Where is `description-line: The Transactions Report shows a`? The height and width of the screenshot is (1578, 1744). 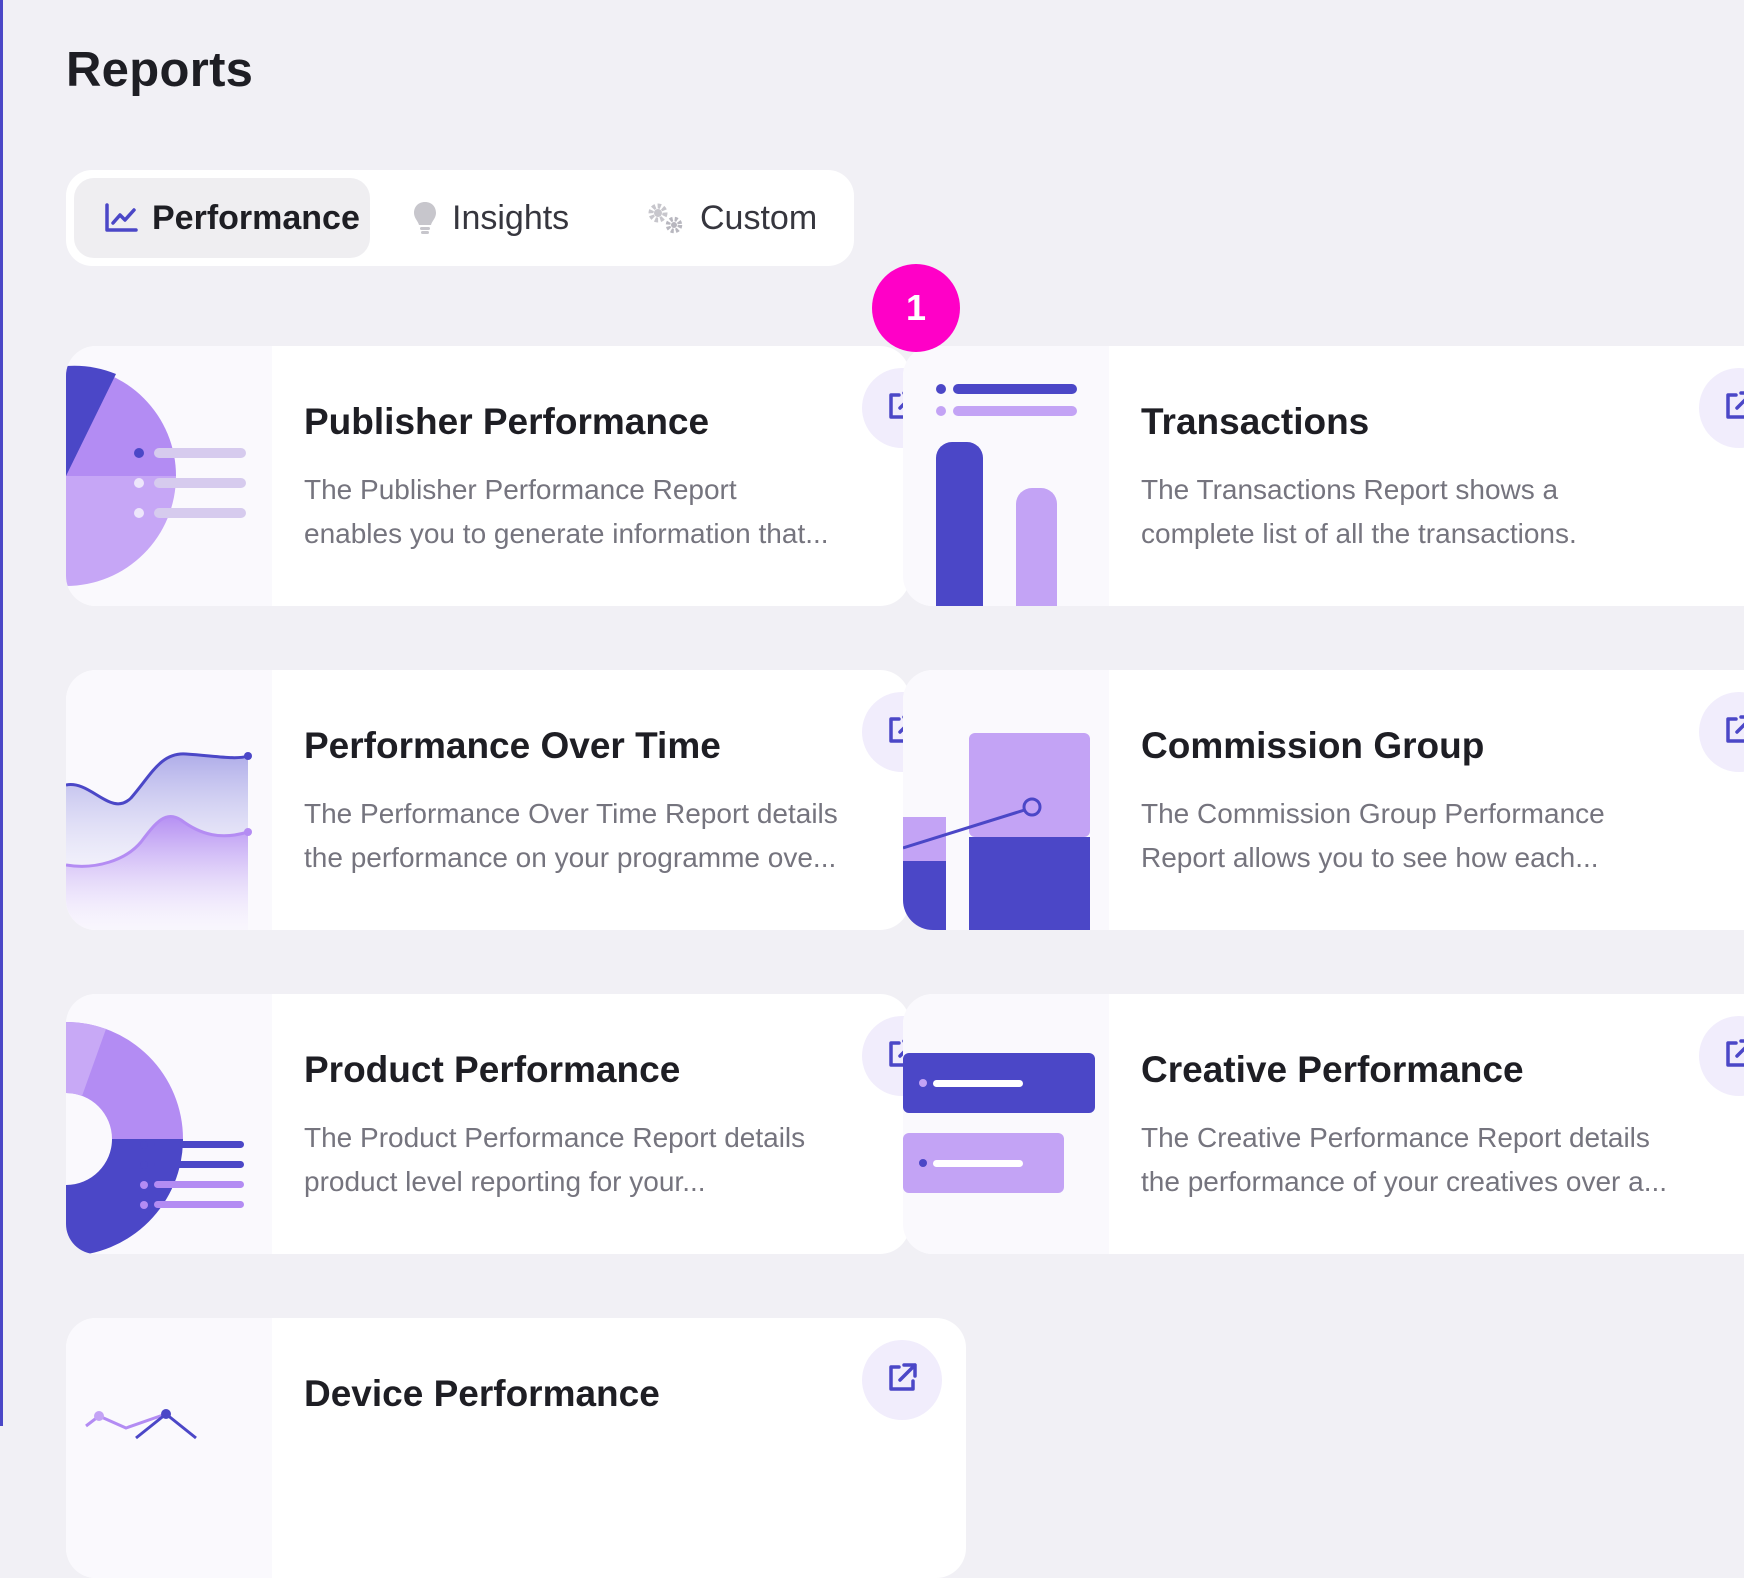 description-line: The Transactions Report shows a is located at coordinates (1350, 489).